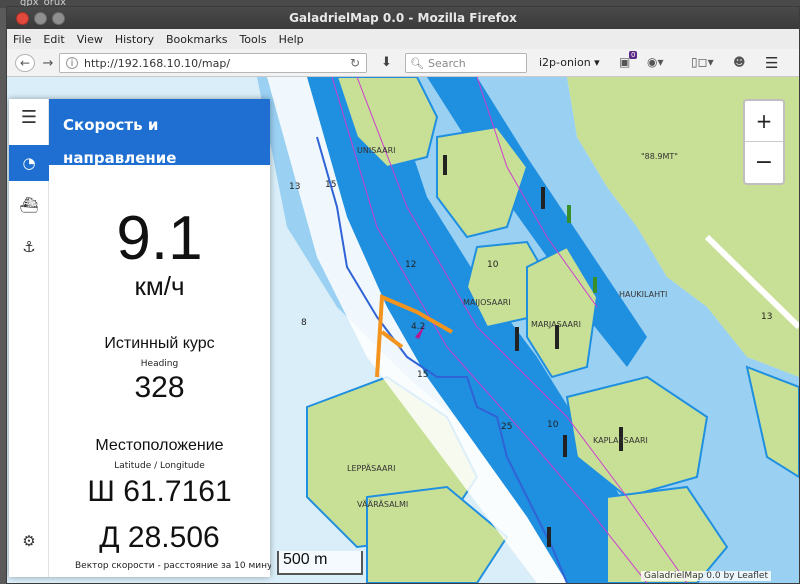 This screenshot has width=800, height=584. What do you see at coordinates (29, 117) in the screenshot?
I see `menu-icon: ☰` at bounding box center [29, 117].